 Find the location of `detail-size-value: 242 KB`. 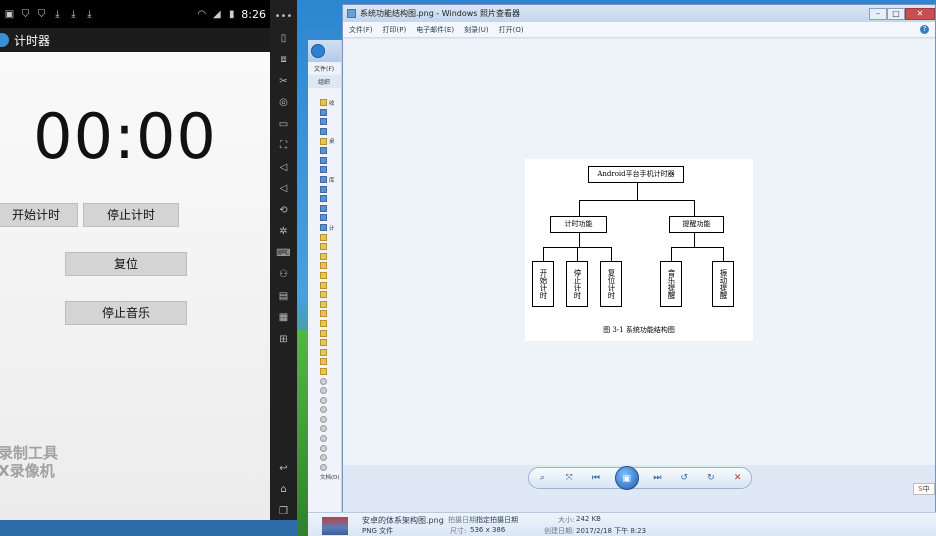

detail-size-value: 242 KB is located at coordinates (588, 519).